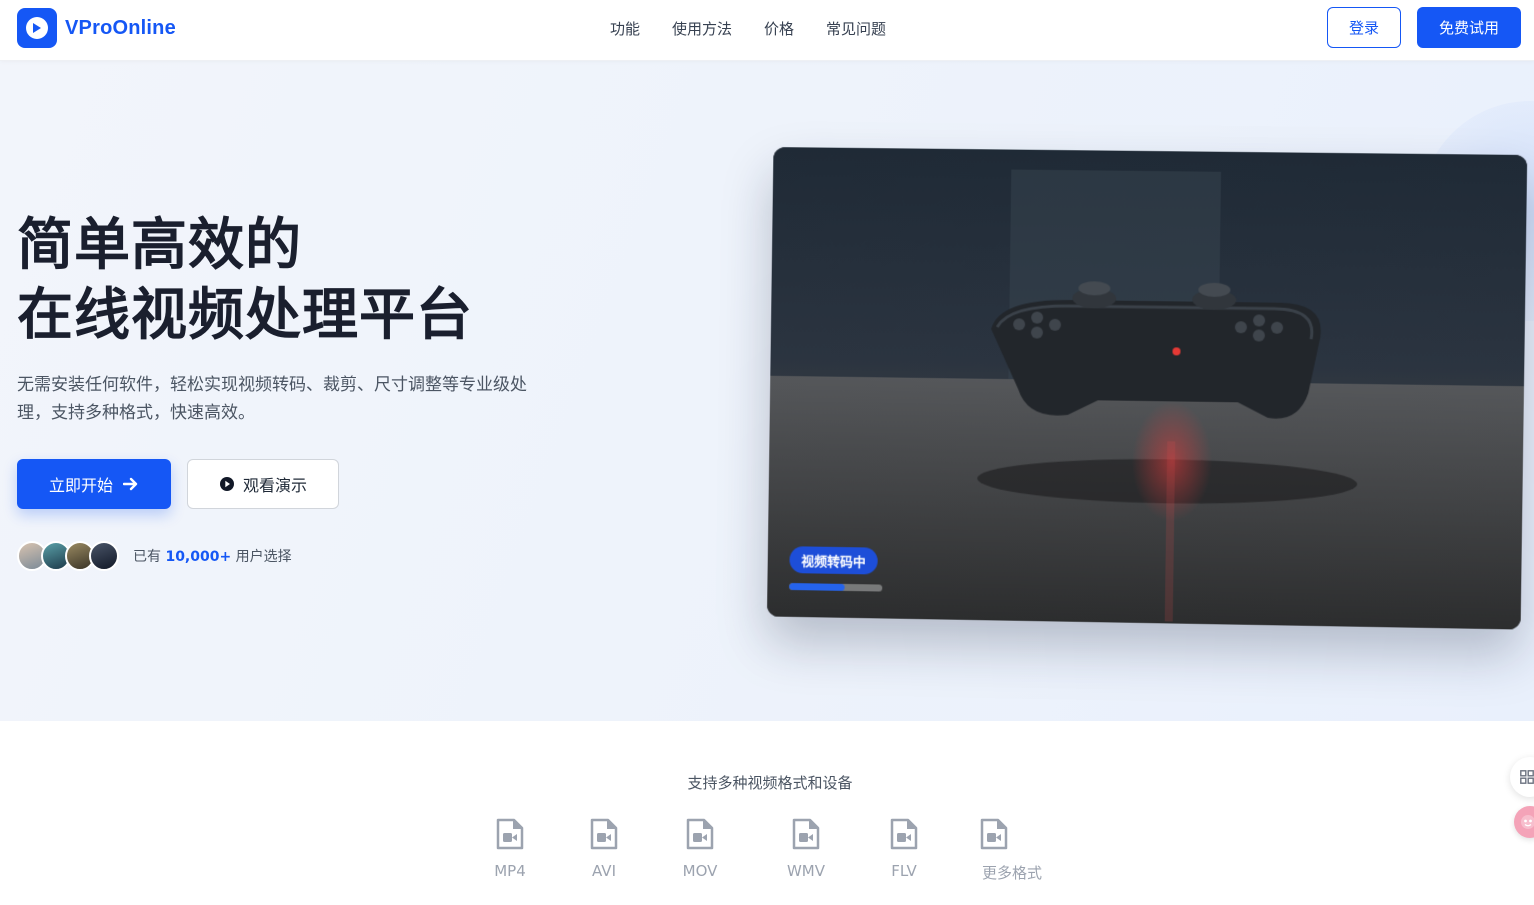 The height and width of the screenshot is (905, 1534). Describe the element at coordinates (159, 245) in the screenshot. I see `hero-title-line-1: 简单高效的` at that location.